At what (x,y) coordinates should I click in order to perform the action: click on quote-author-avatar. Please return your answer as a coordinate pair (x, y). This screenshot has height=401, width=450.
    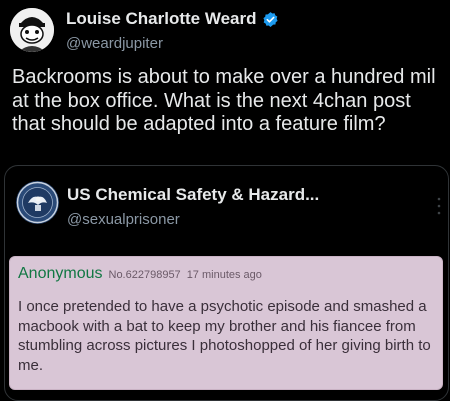
    Looking at the image, I should click on (37, 202).